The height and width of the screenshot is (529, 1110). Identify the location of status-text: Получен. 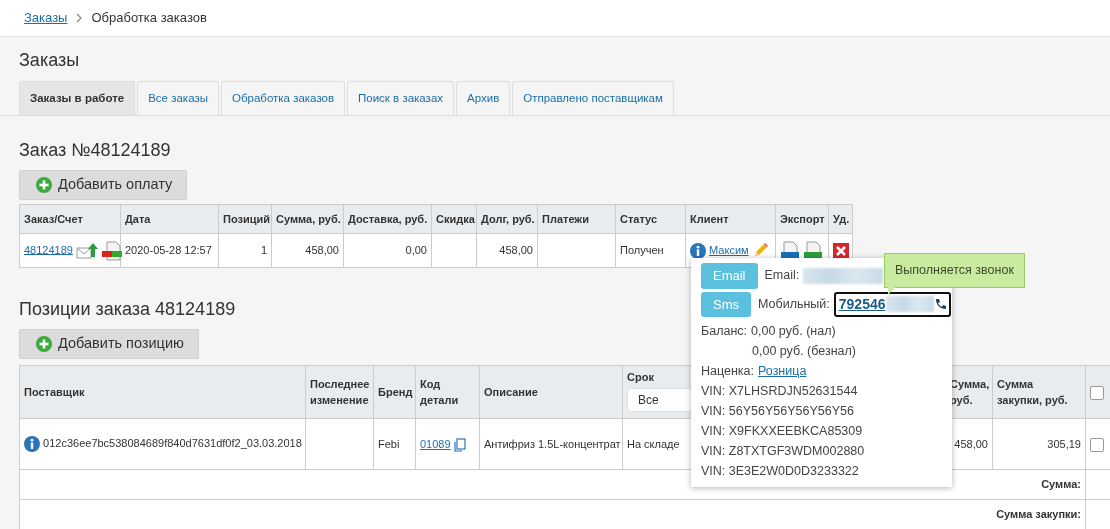
(642, 250).